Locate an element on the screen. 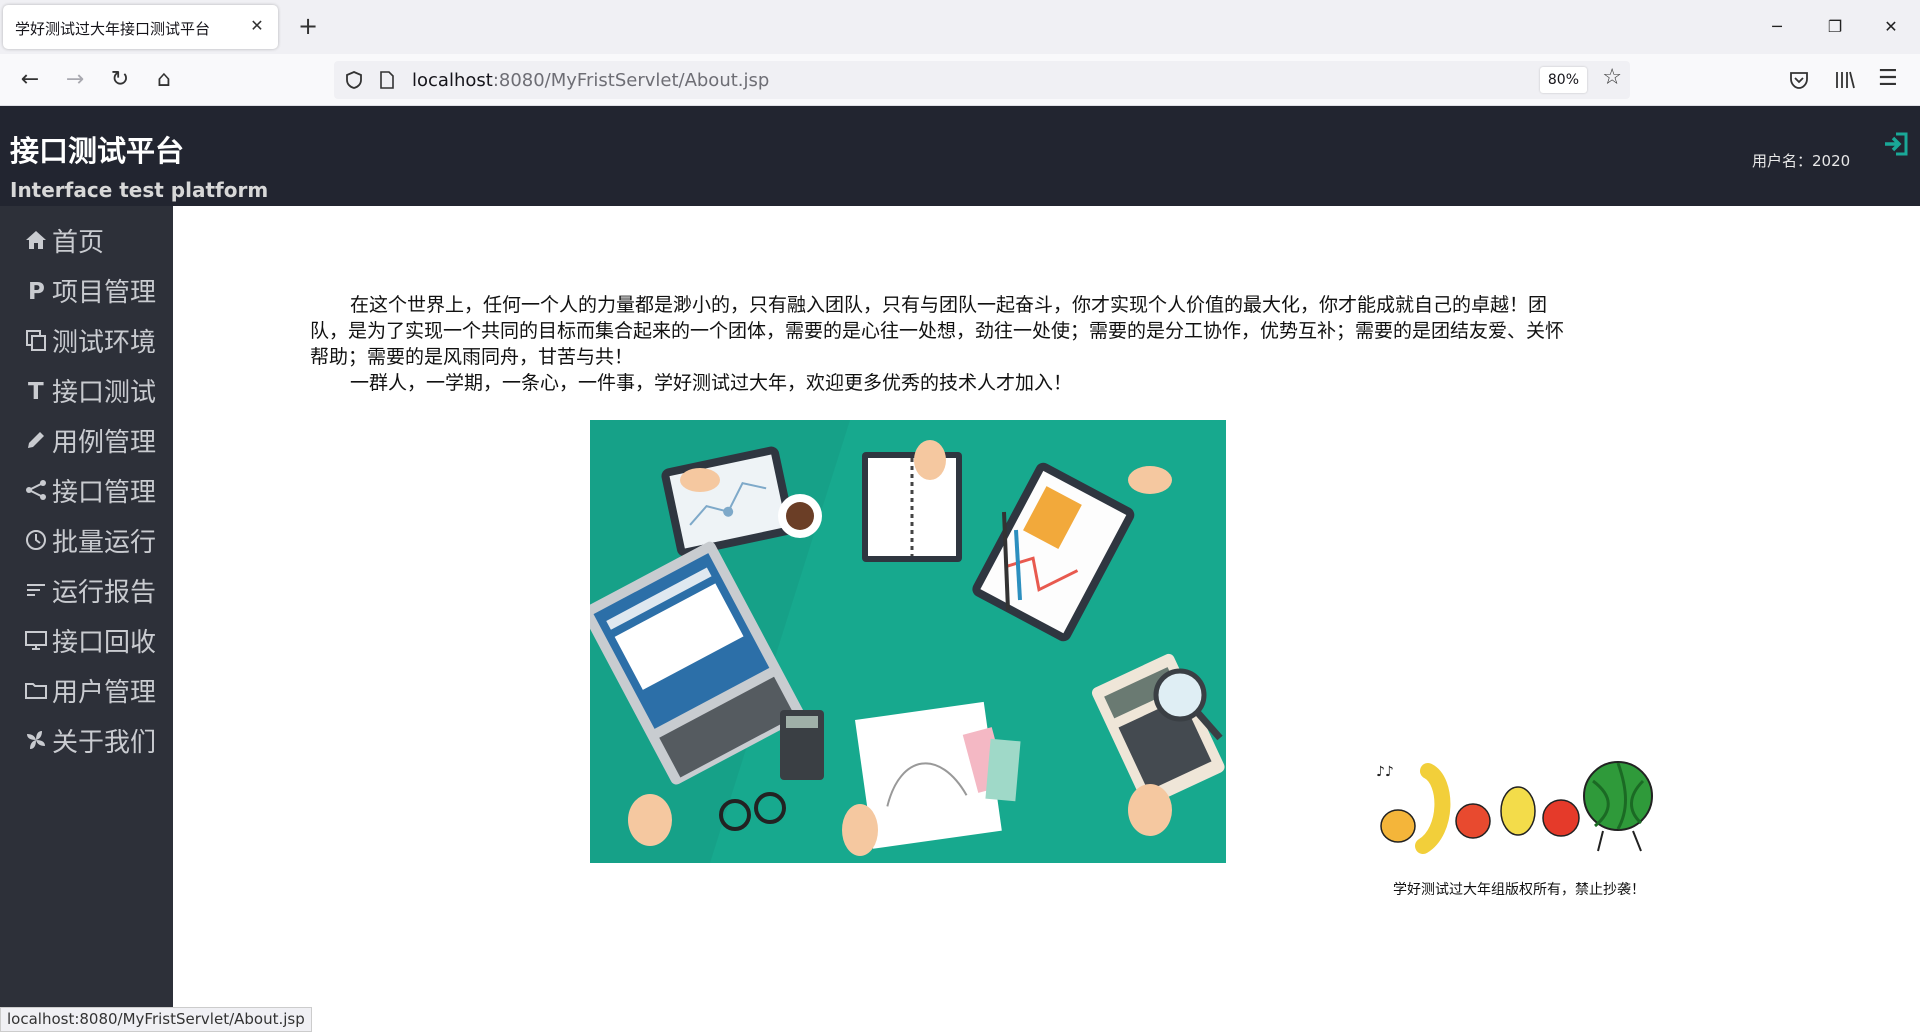 The width and height of the screenshot is (1920, 1032). svg-text: T is located at coordinates (36, 390).